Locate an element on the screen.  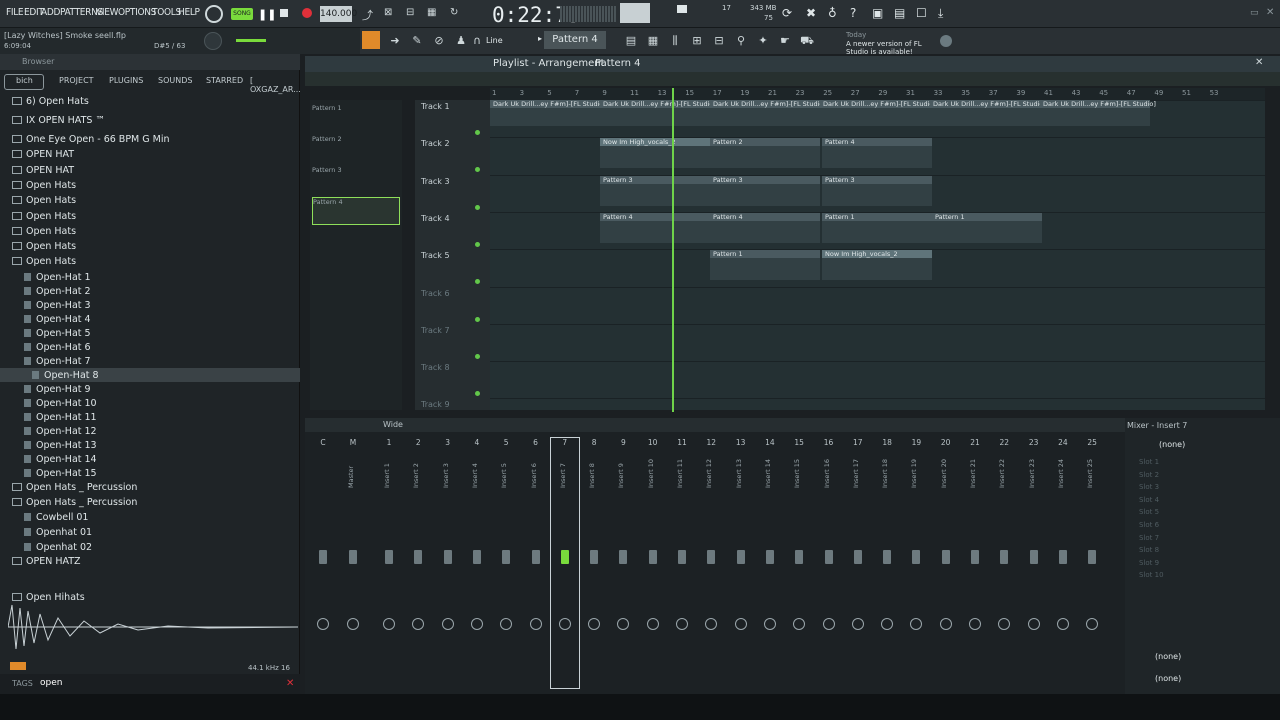
mic-icon: ♁ is located at coordinates (832, 13).